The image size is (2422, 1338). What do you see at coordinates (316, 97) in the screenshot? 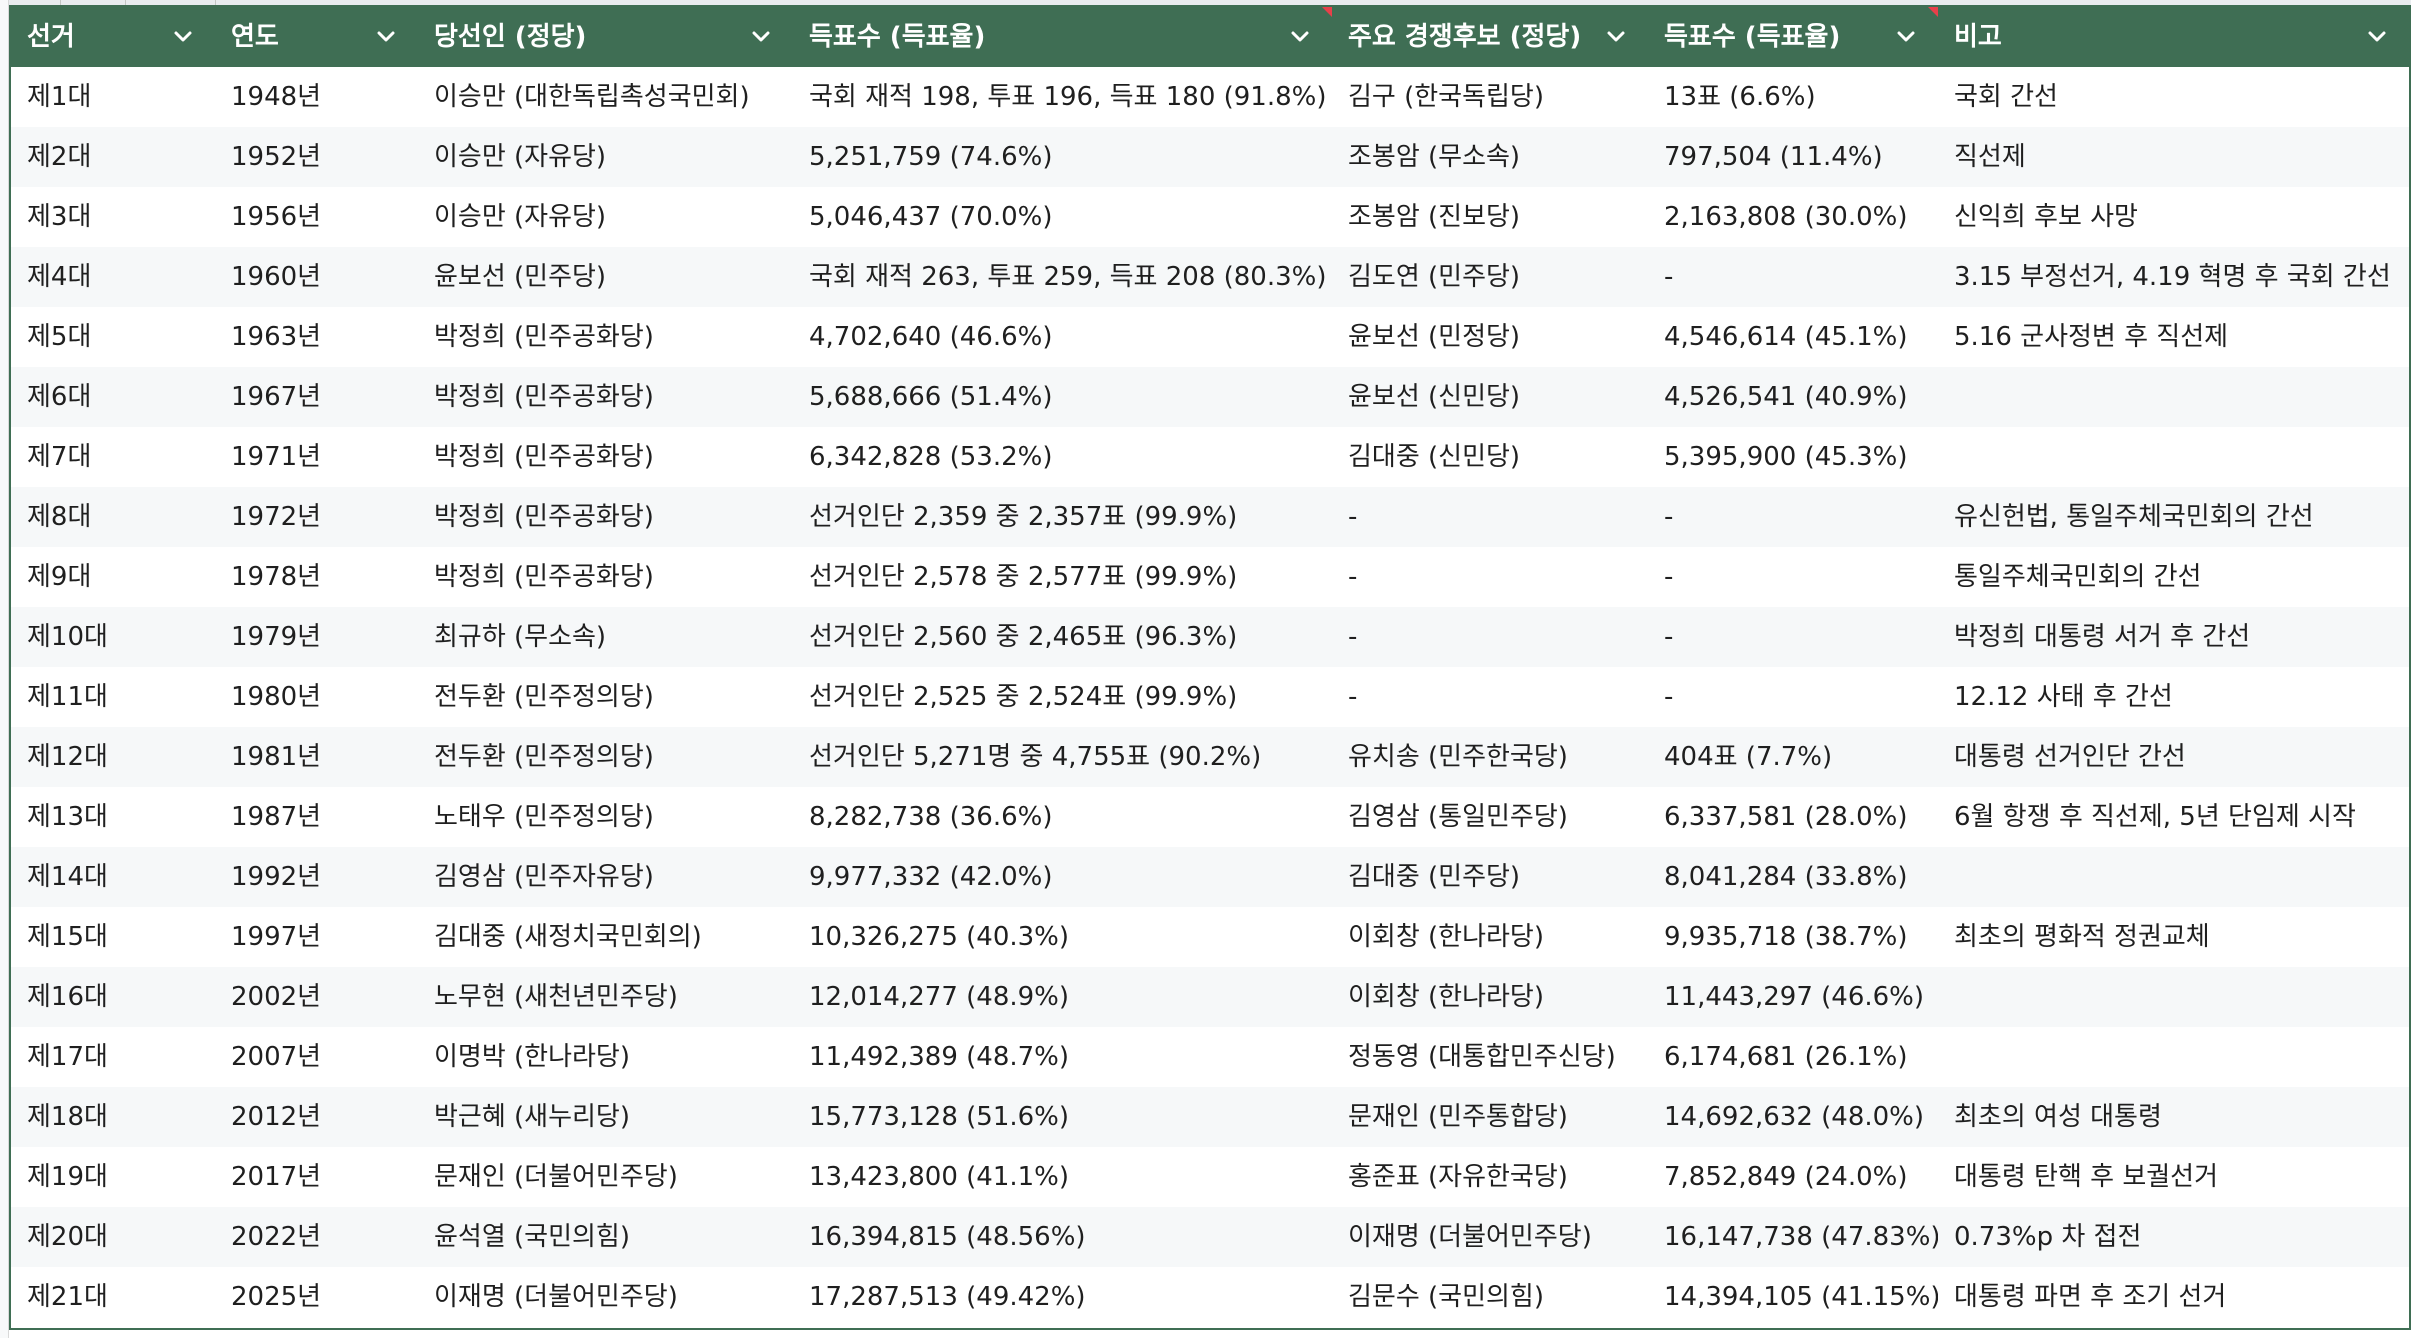
I see `cell-year: 1948년` at bounding box center [316, 97].